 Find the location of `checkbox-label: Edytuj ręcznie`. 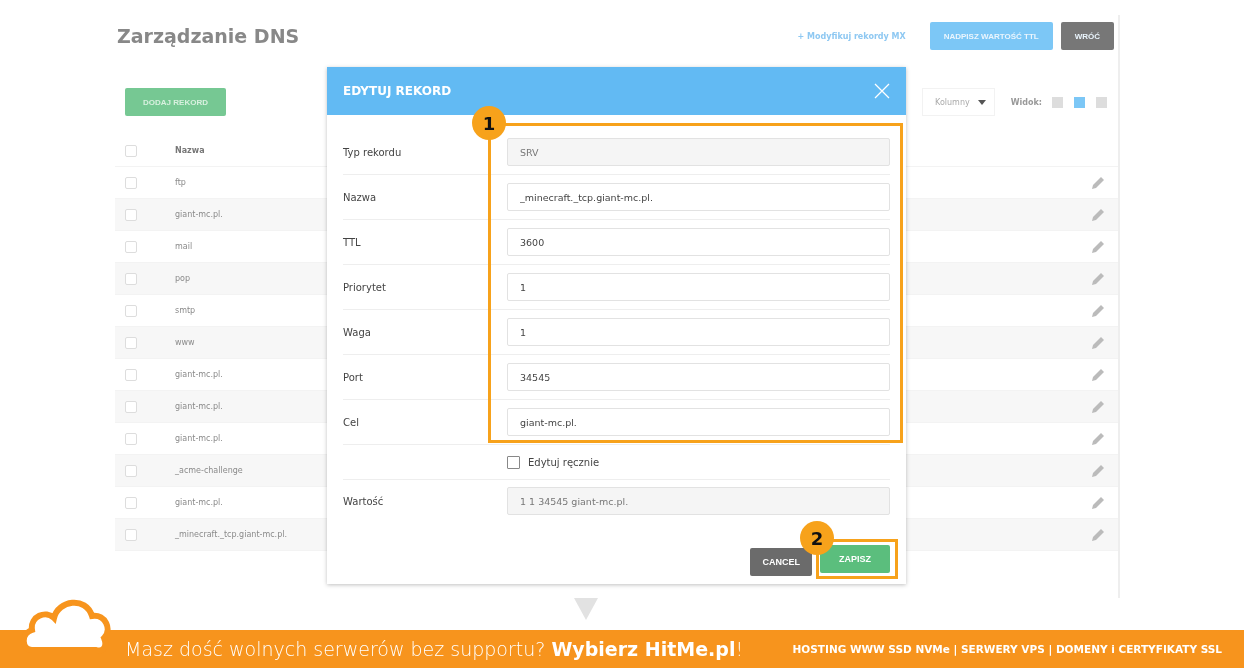

checkbox-label: Edytuj ręcznie is located at coordinates (564, 462).